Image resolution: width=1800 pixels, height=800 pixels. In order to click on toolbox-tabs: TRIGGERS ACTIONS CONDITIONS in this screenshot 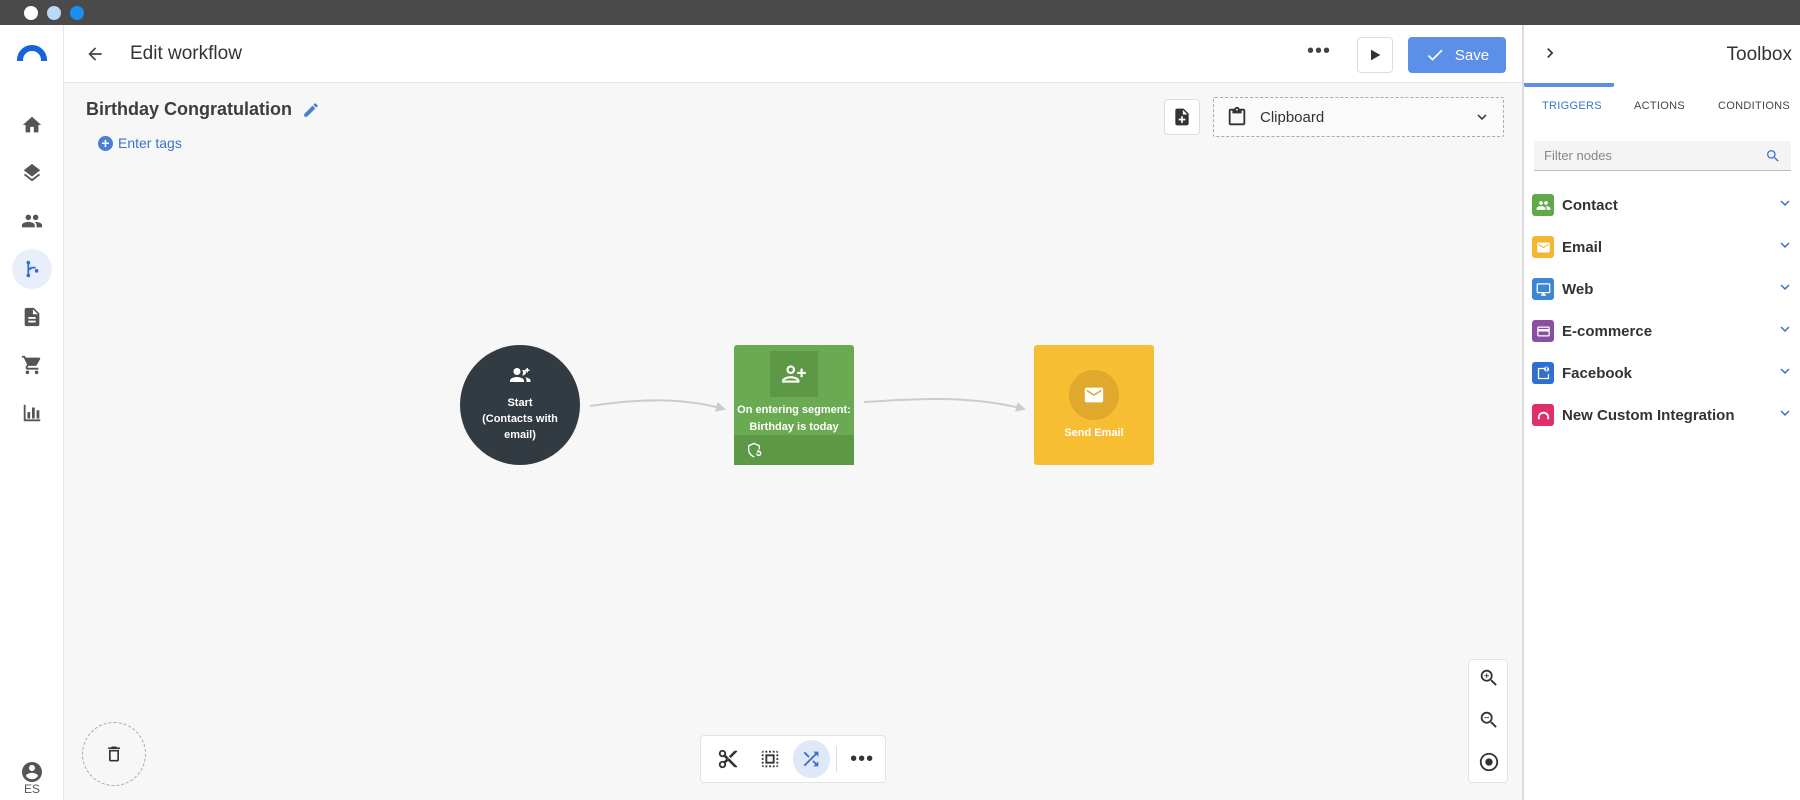, I will do `click(1662, 107)`.